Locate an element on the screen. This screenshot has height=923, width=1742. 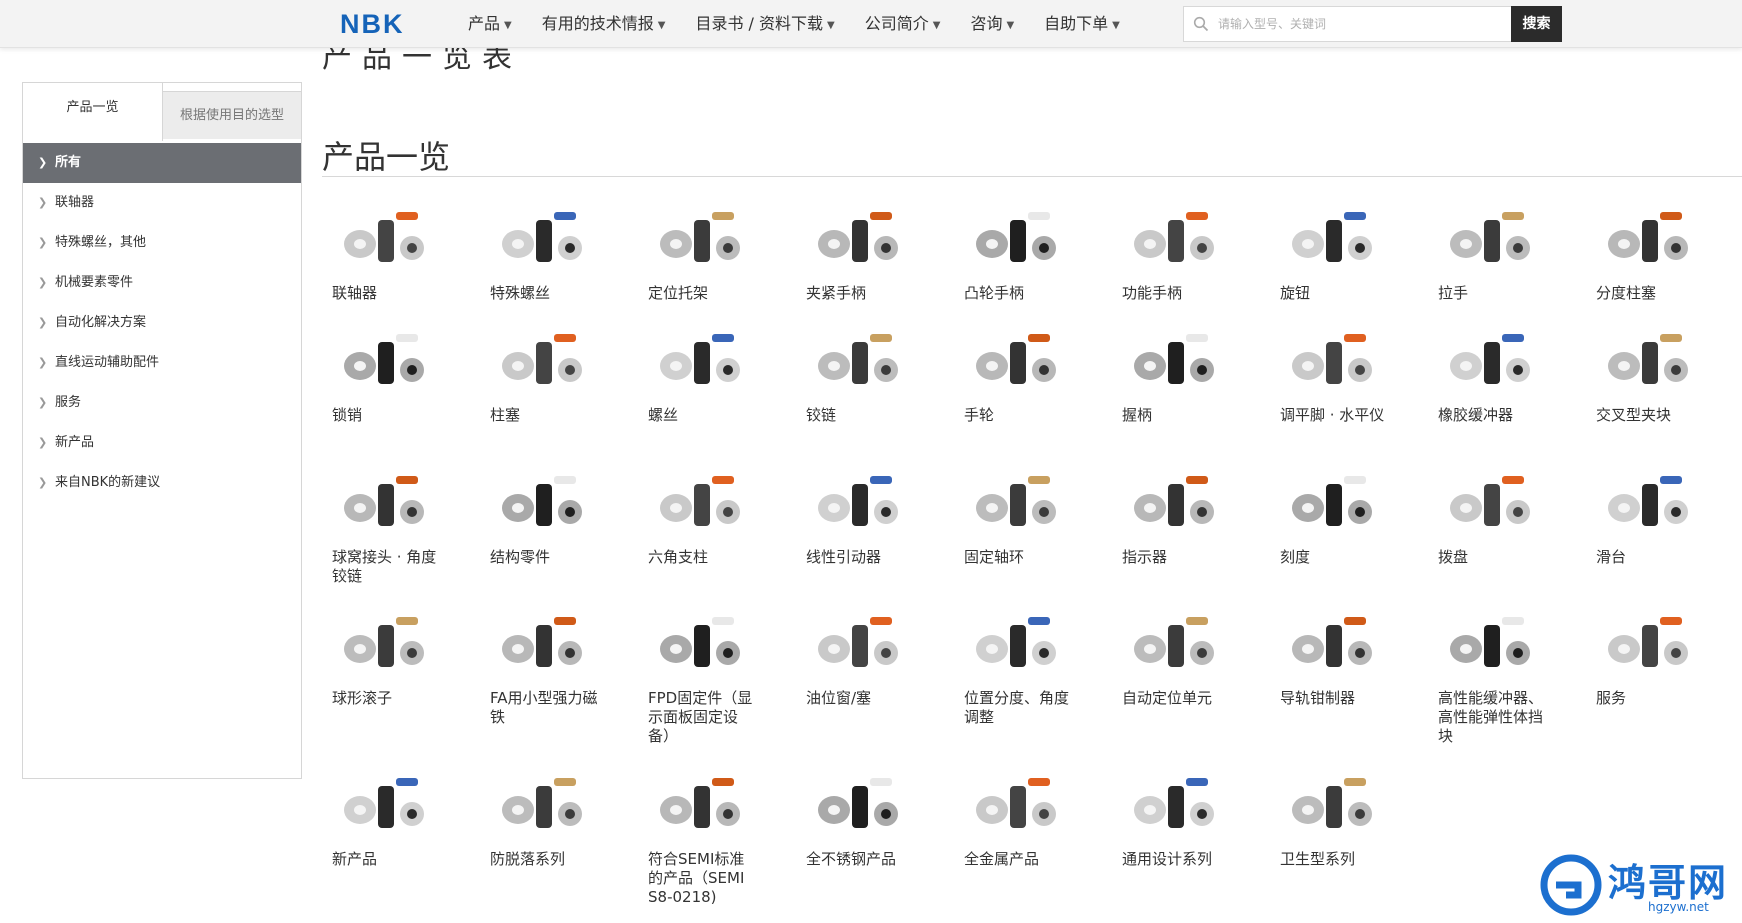
product-tile: 夹紧手柄 is located at coordinates (871, 250).